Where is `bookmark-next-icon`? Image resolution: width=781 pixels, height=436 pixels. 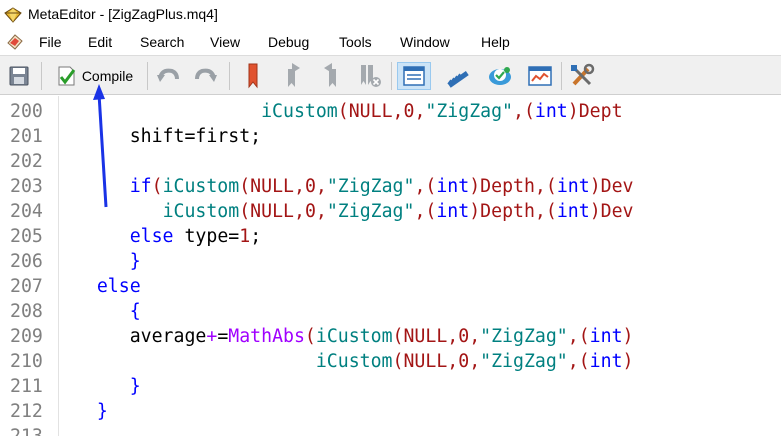 bookmark-next-icon is located at coordinates (294, 75).